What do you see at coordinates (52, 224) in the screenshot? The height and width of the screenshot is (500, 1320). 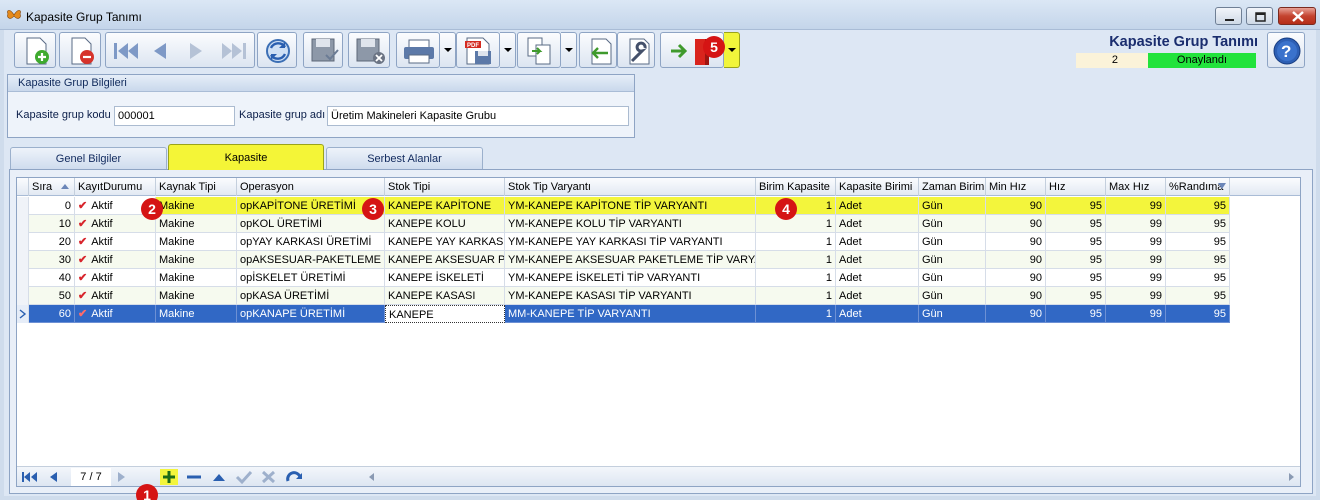 I see `cell-sira: 10` at bounding box center [52, 224].